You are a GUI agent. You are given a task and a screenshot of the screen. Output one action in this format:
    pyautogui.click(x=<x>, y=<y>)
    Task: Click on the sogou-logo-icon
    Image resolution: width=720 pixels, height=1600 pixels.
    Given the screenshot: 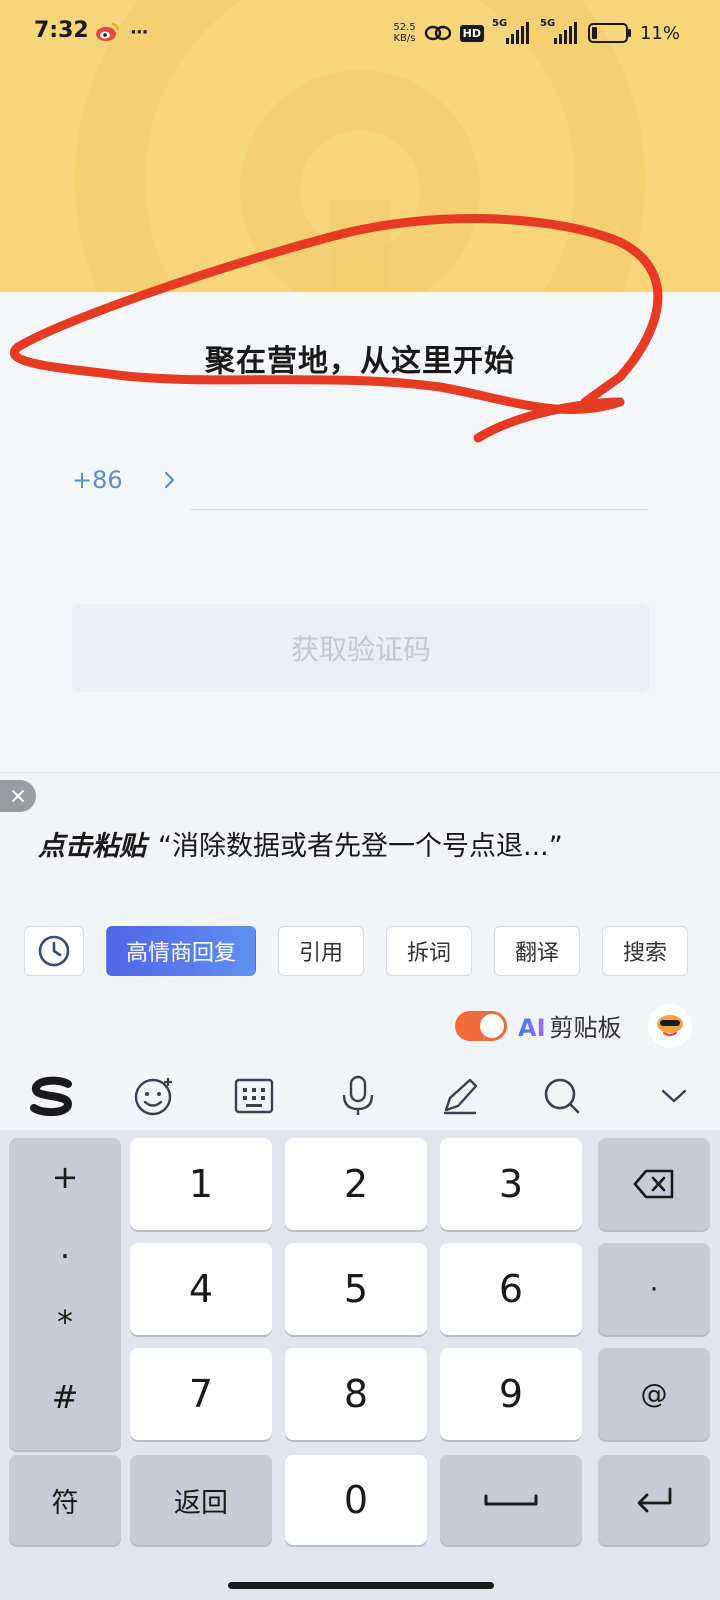 What is the action you would take?
    pyautogui.click(x=52, y=1096)
    